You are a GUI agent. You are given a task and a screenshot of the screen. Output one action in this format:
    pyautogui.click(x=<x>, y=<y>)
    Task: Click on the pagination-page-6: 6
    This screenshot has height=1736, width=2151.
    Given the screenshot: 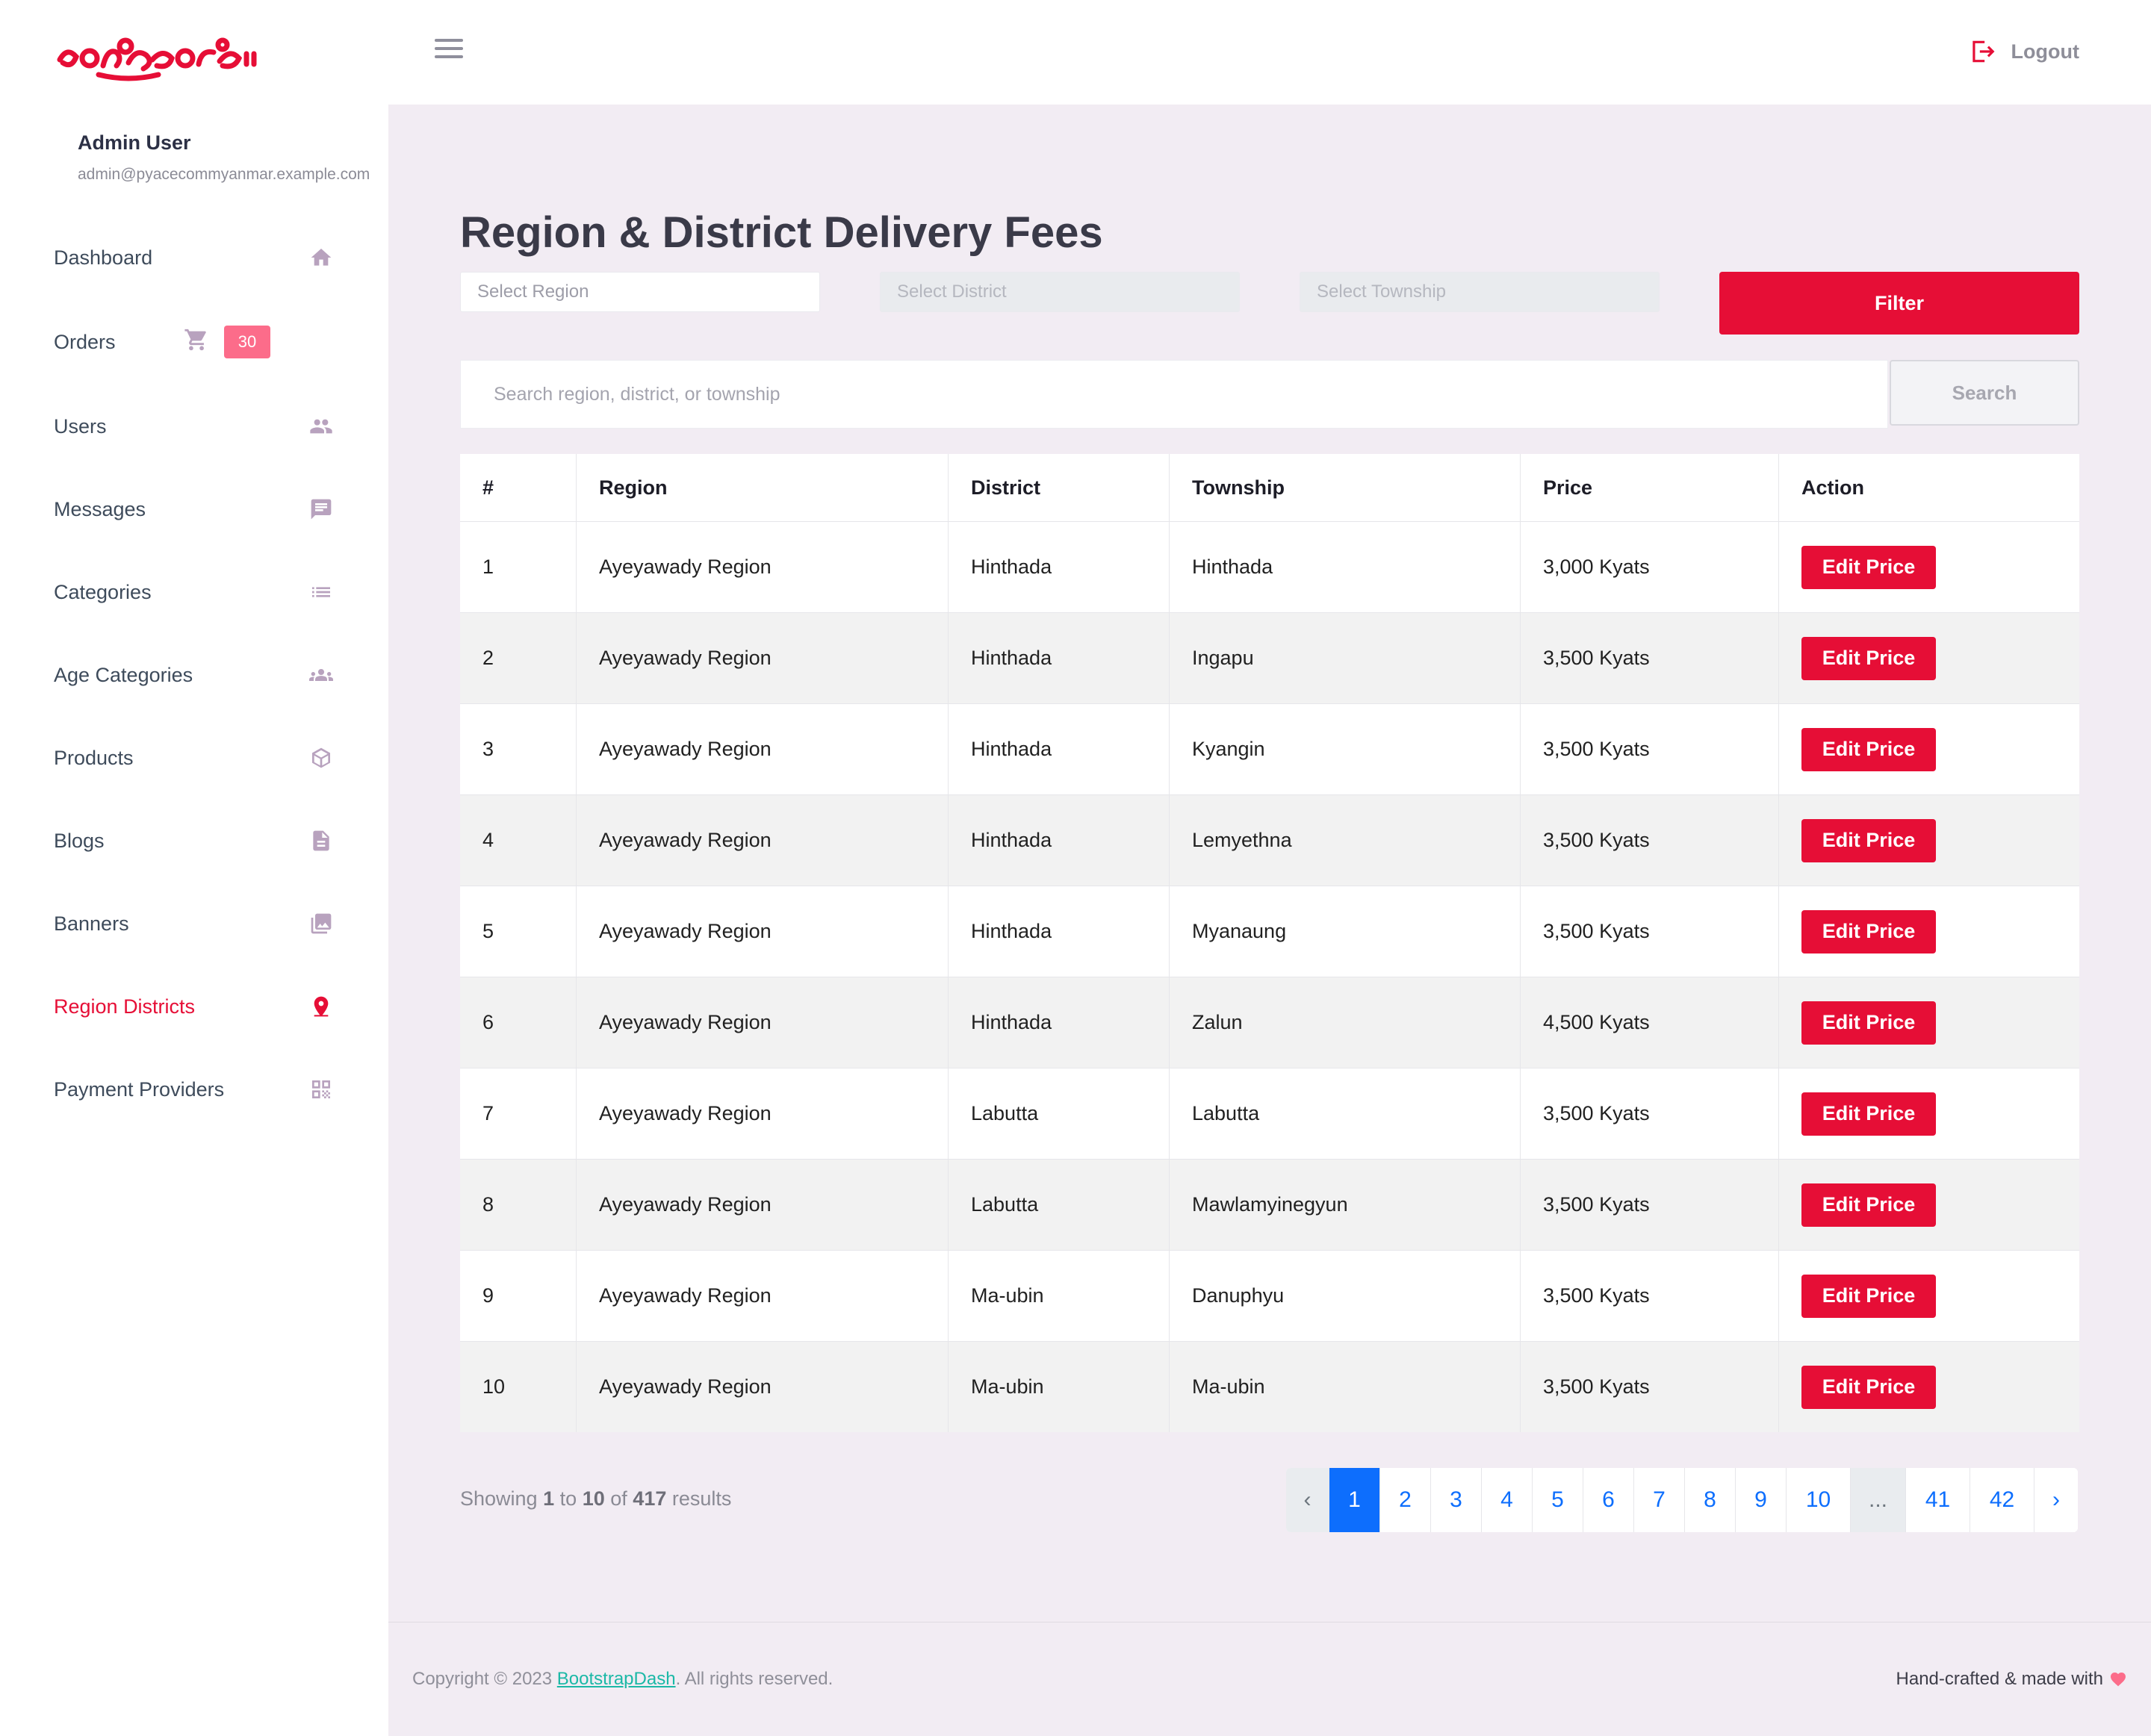 What is the action you would take?
    pyautogui.click(x=1608, y=1500)
    